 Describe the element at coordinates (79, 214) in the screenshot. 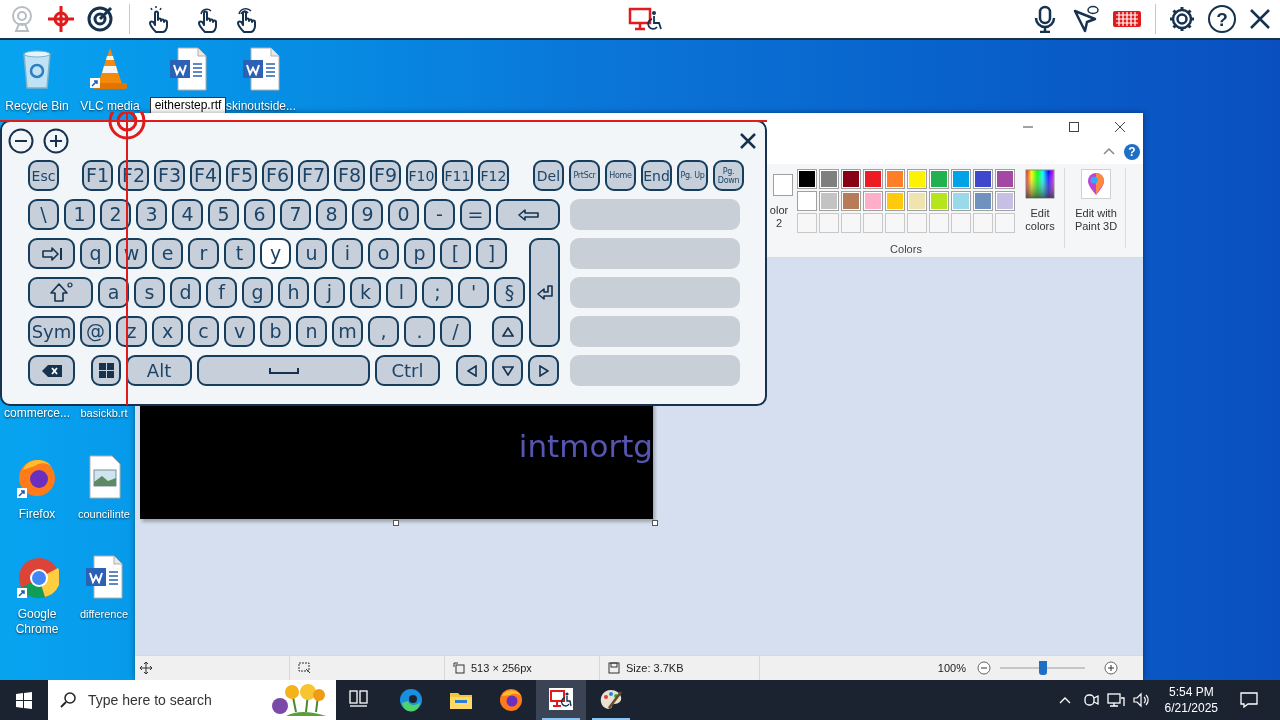

I see `keyboard-key: 1` at that location.